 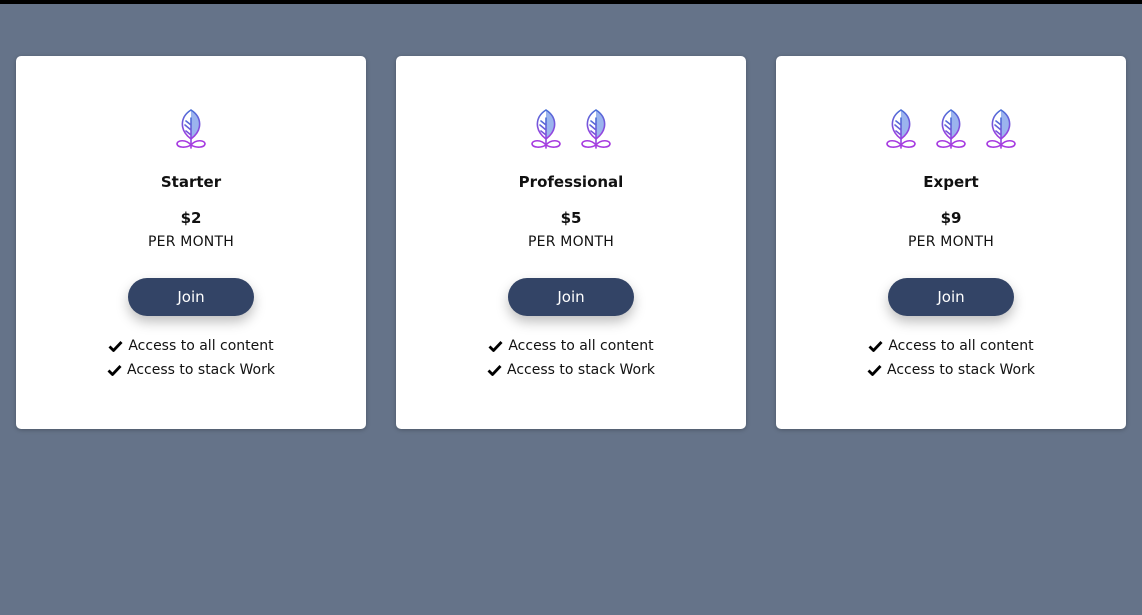 I want to click on plan-price: $9, so click(x=951, y=218).